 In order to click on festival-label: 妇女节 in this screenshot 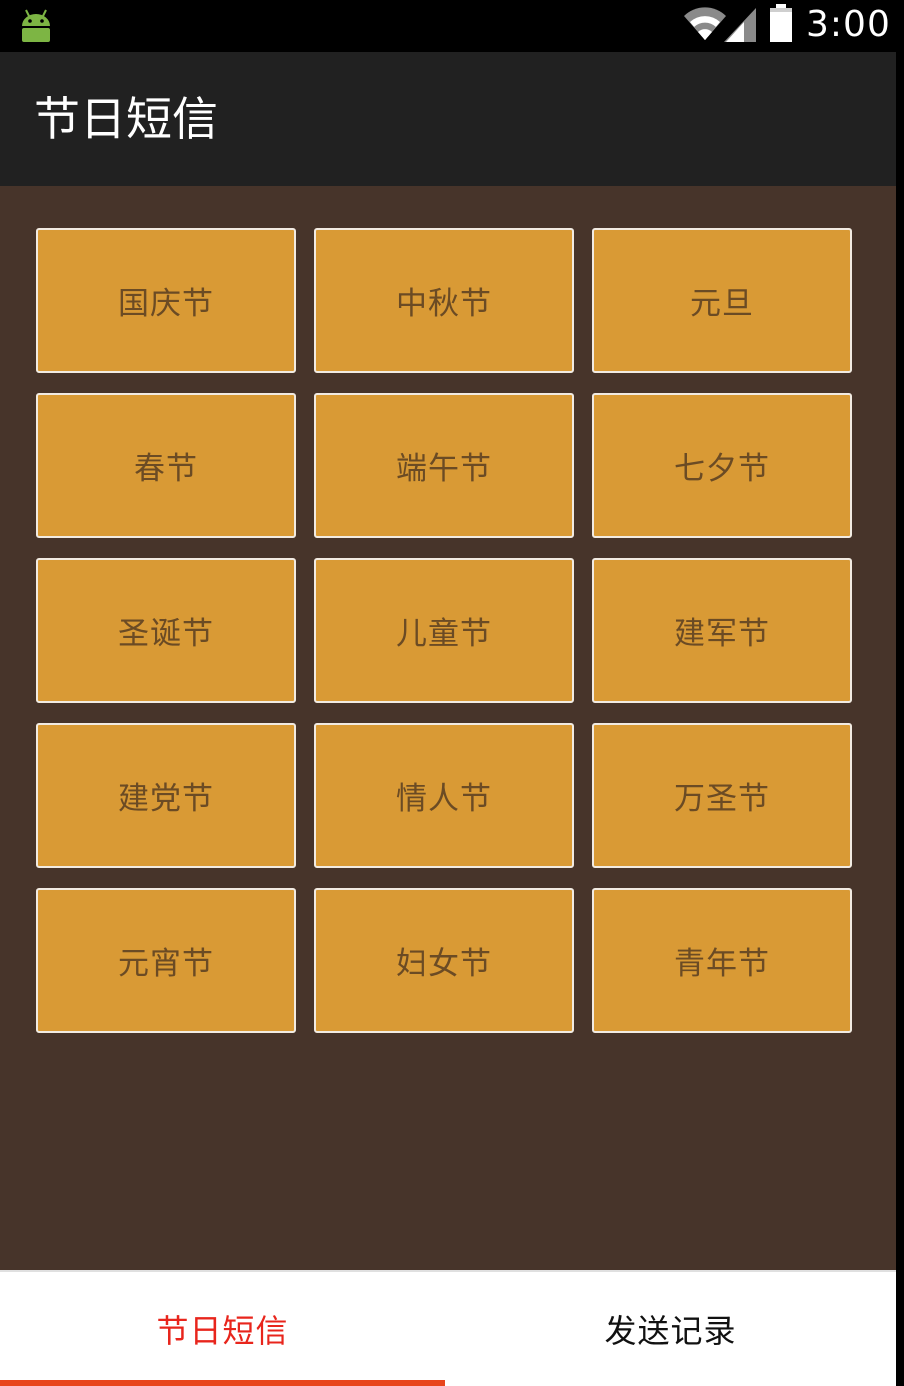, I will do `click(444, 964)`.